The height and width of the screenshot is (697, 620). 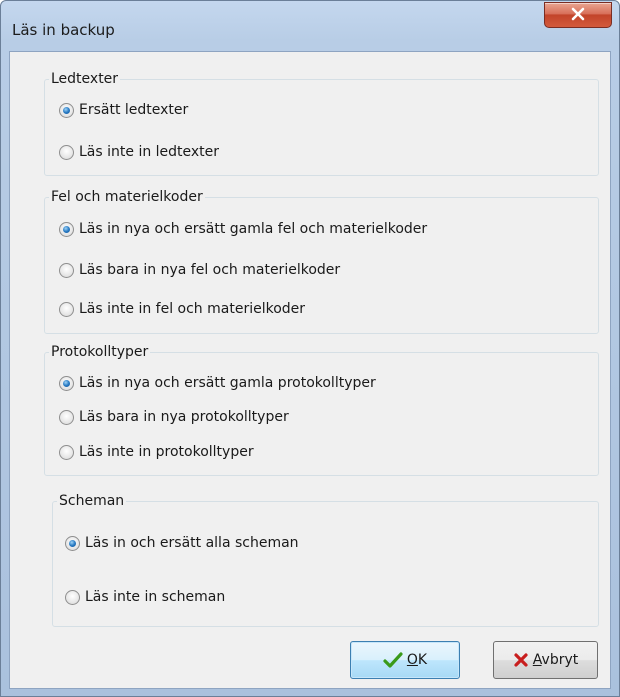 What do you see at coordinates (210, 270) in the screenshot?
I see `radio-label: Läs bara in nya fel och materielkoder` at bounding box center [210, 270].